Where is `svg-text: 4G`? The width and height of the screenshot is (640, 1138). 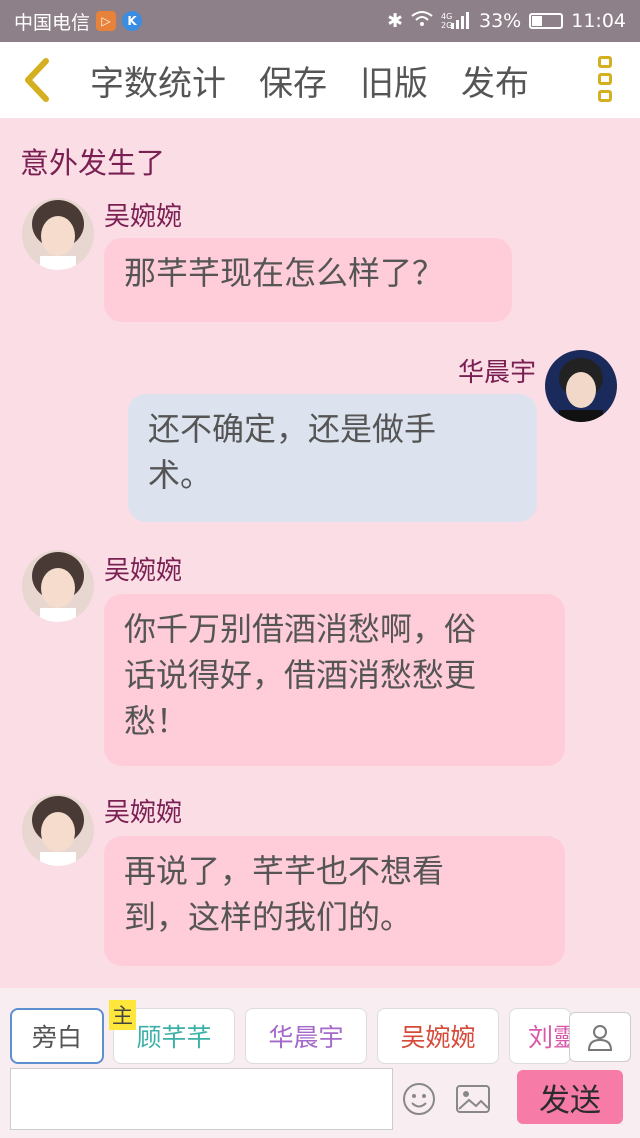
svg-text: 4G is located at coordinates (446, 16).